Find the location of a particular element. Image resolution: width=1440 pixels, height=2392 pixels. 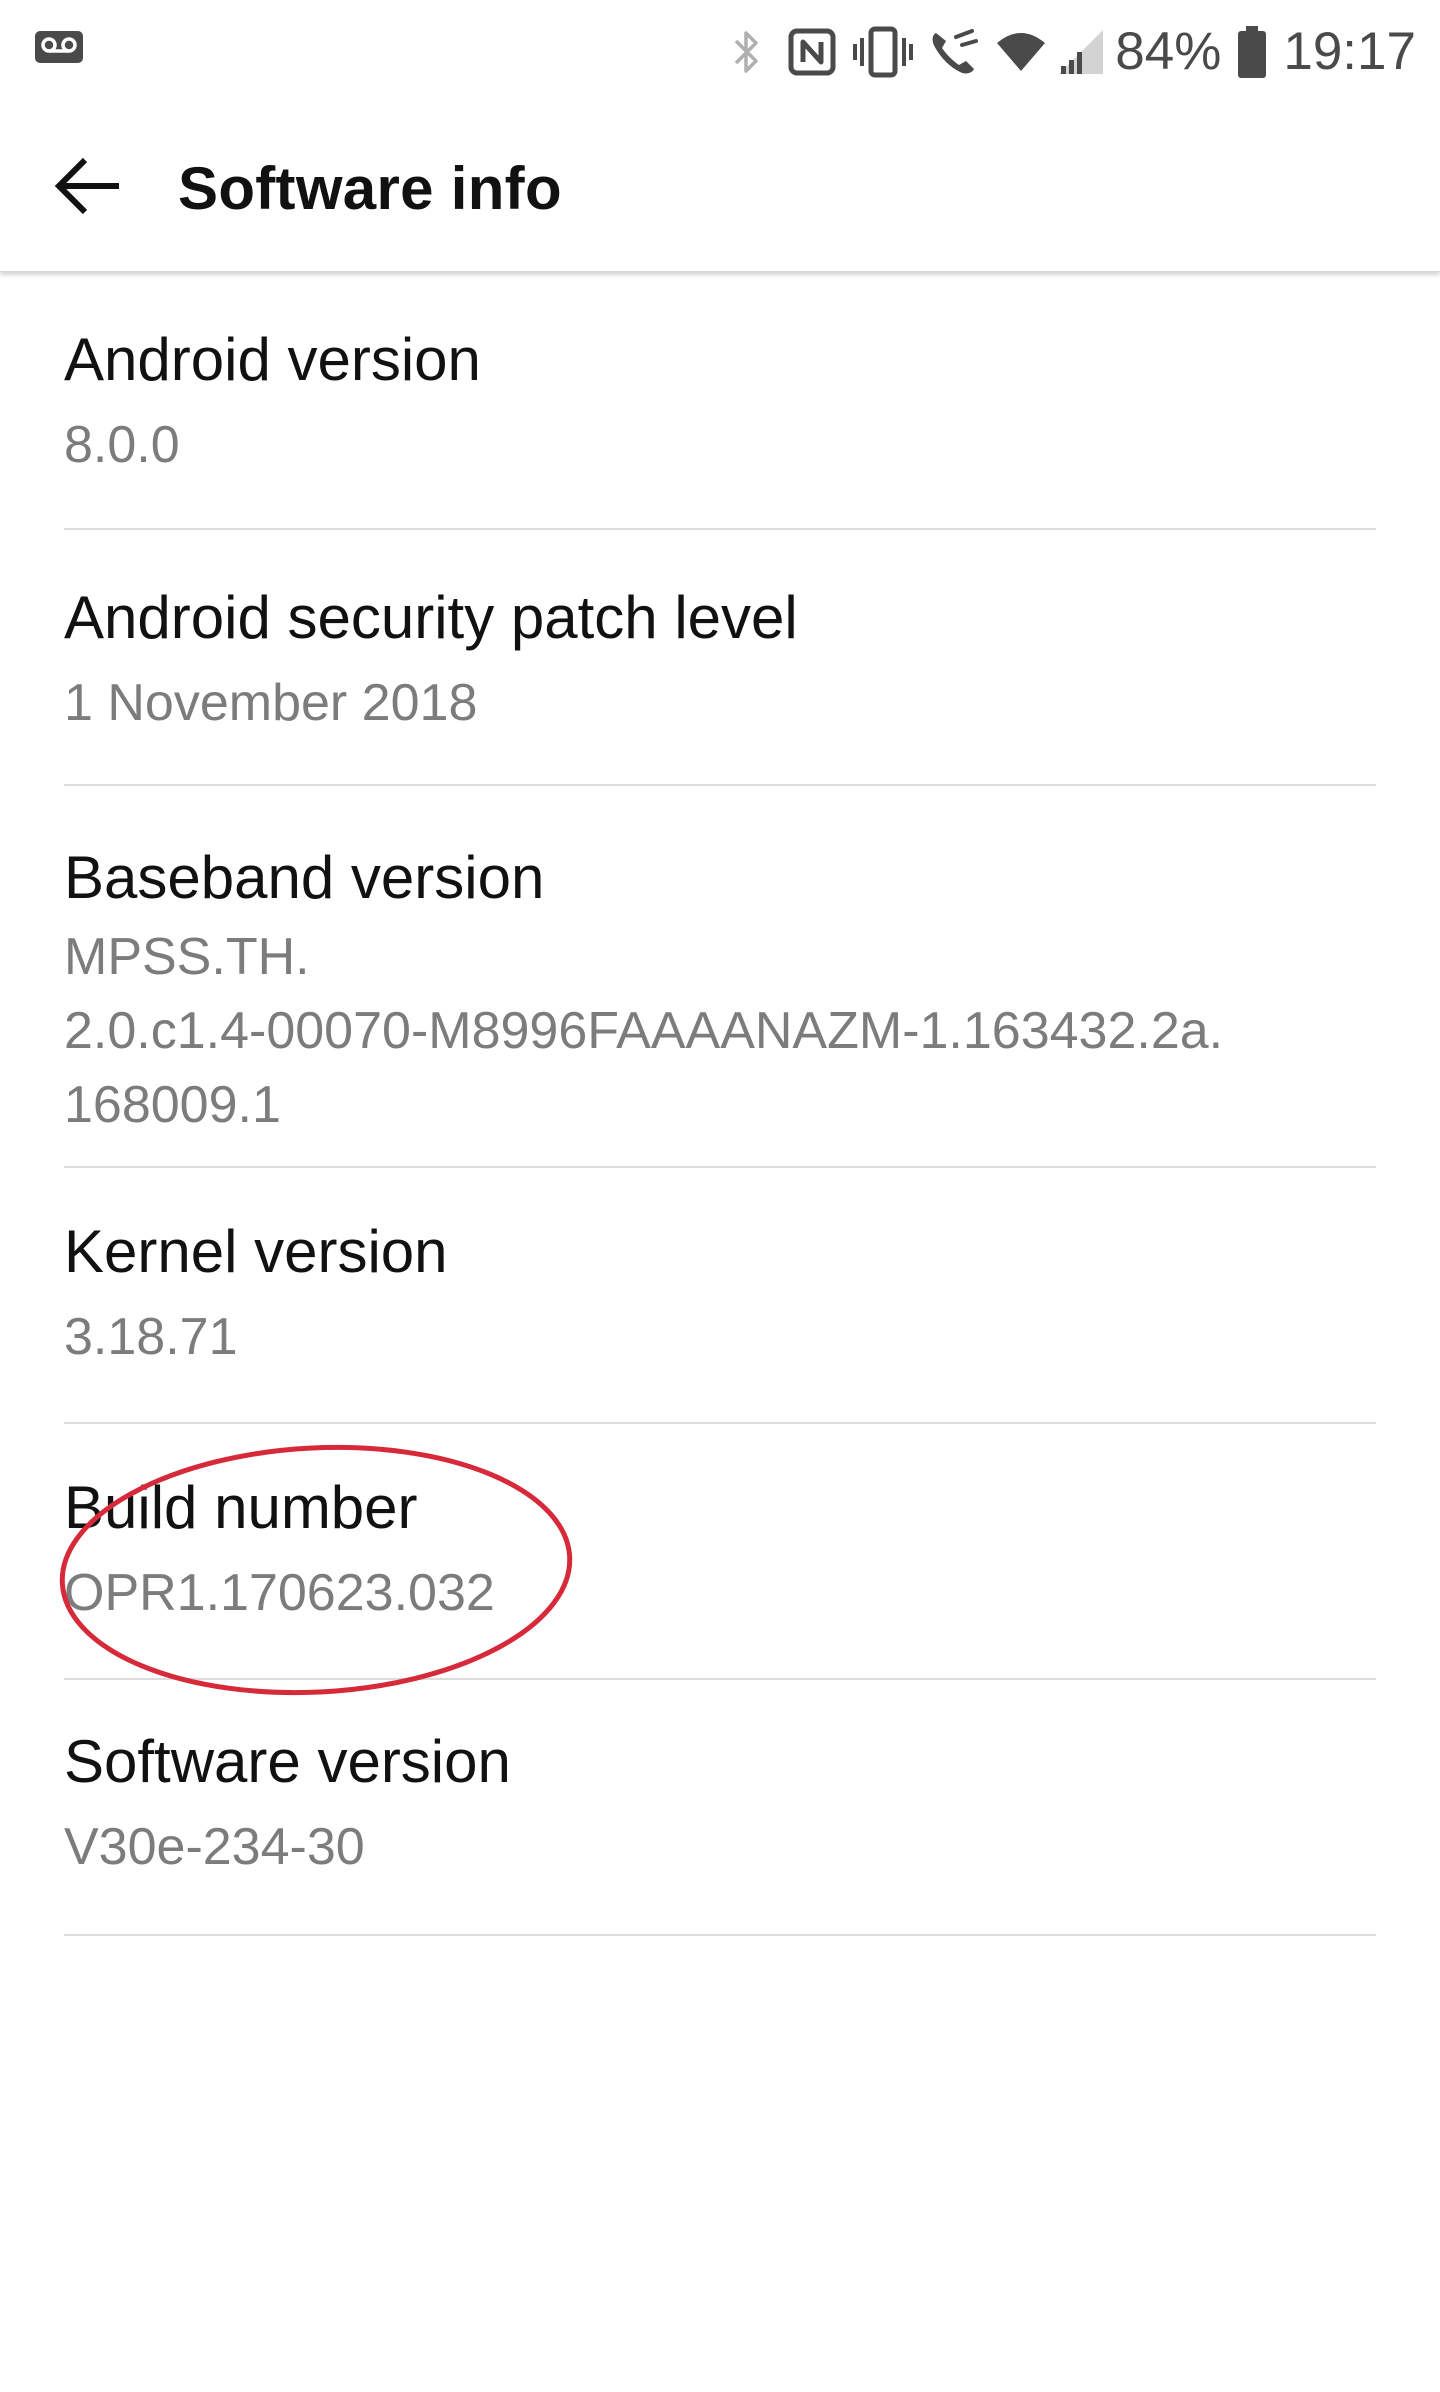

item-value: 1 November 2018 is located at coordinates (271, 703).